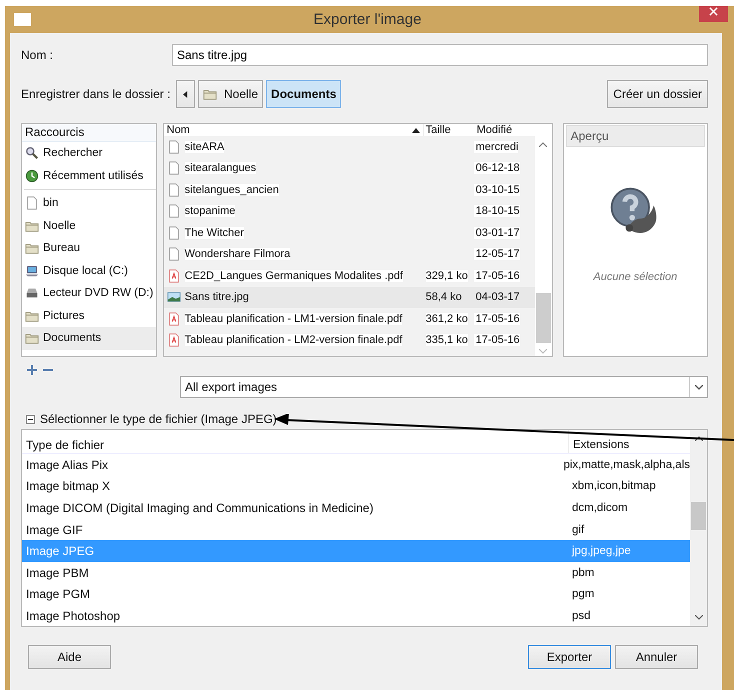 Image resolution: width=734 pixels, height=690 pixels. I want to click on search-icon, so click(32, 153).